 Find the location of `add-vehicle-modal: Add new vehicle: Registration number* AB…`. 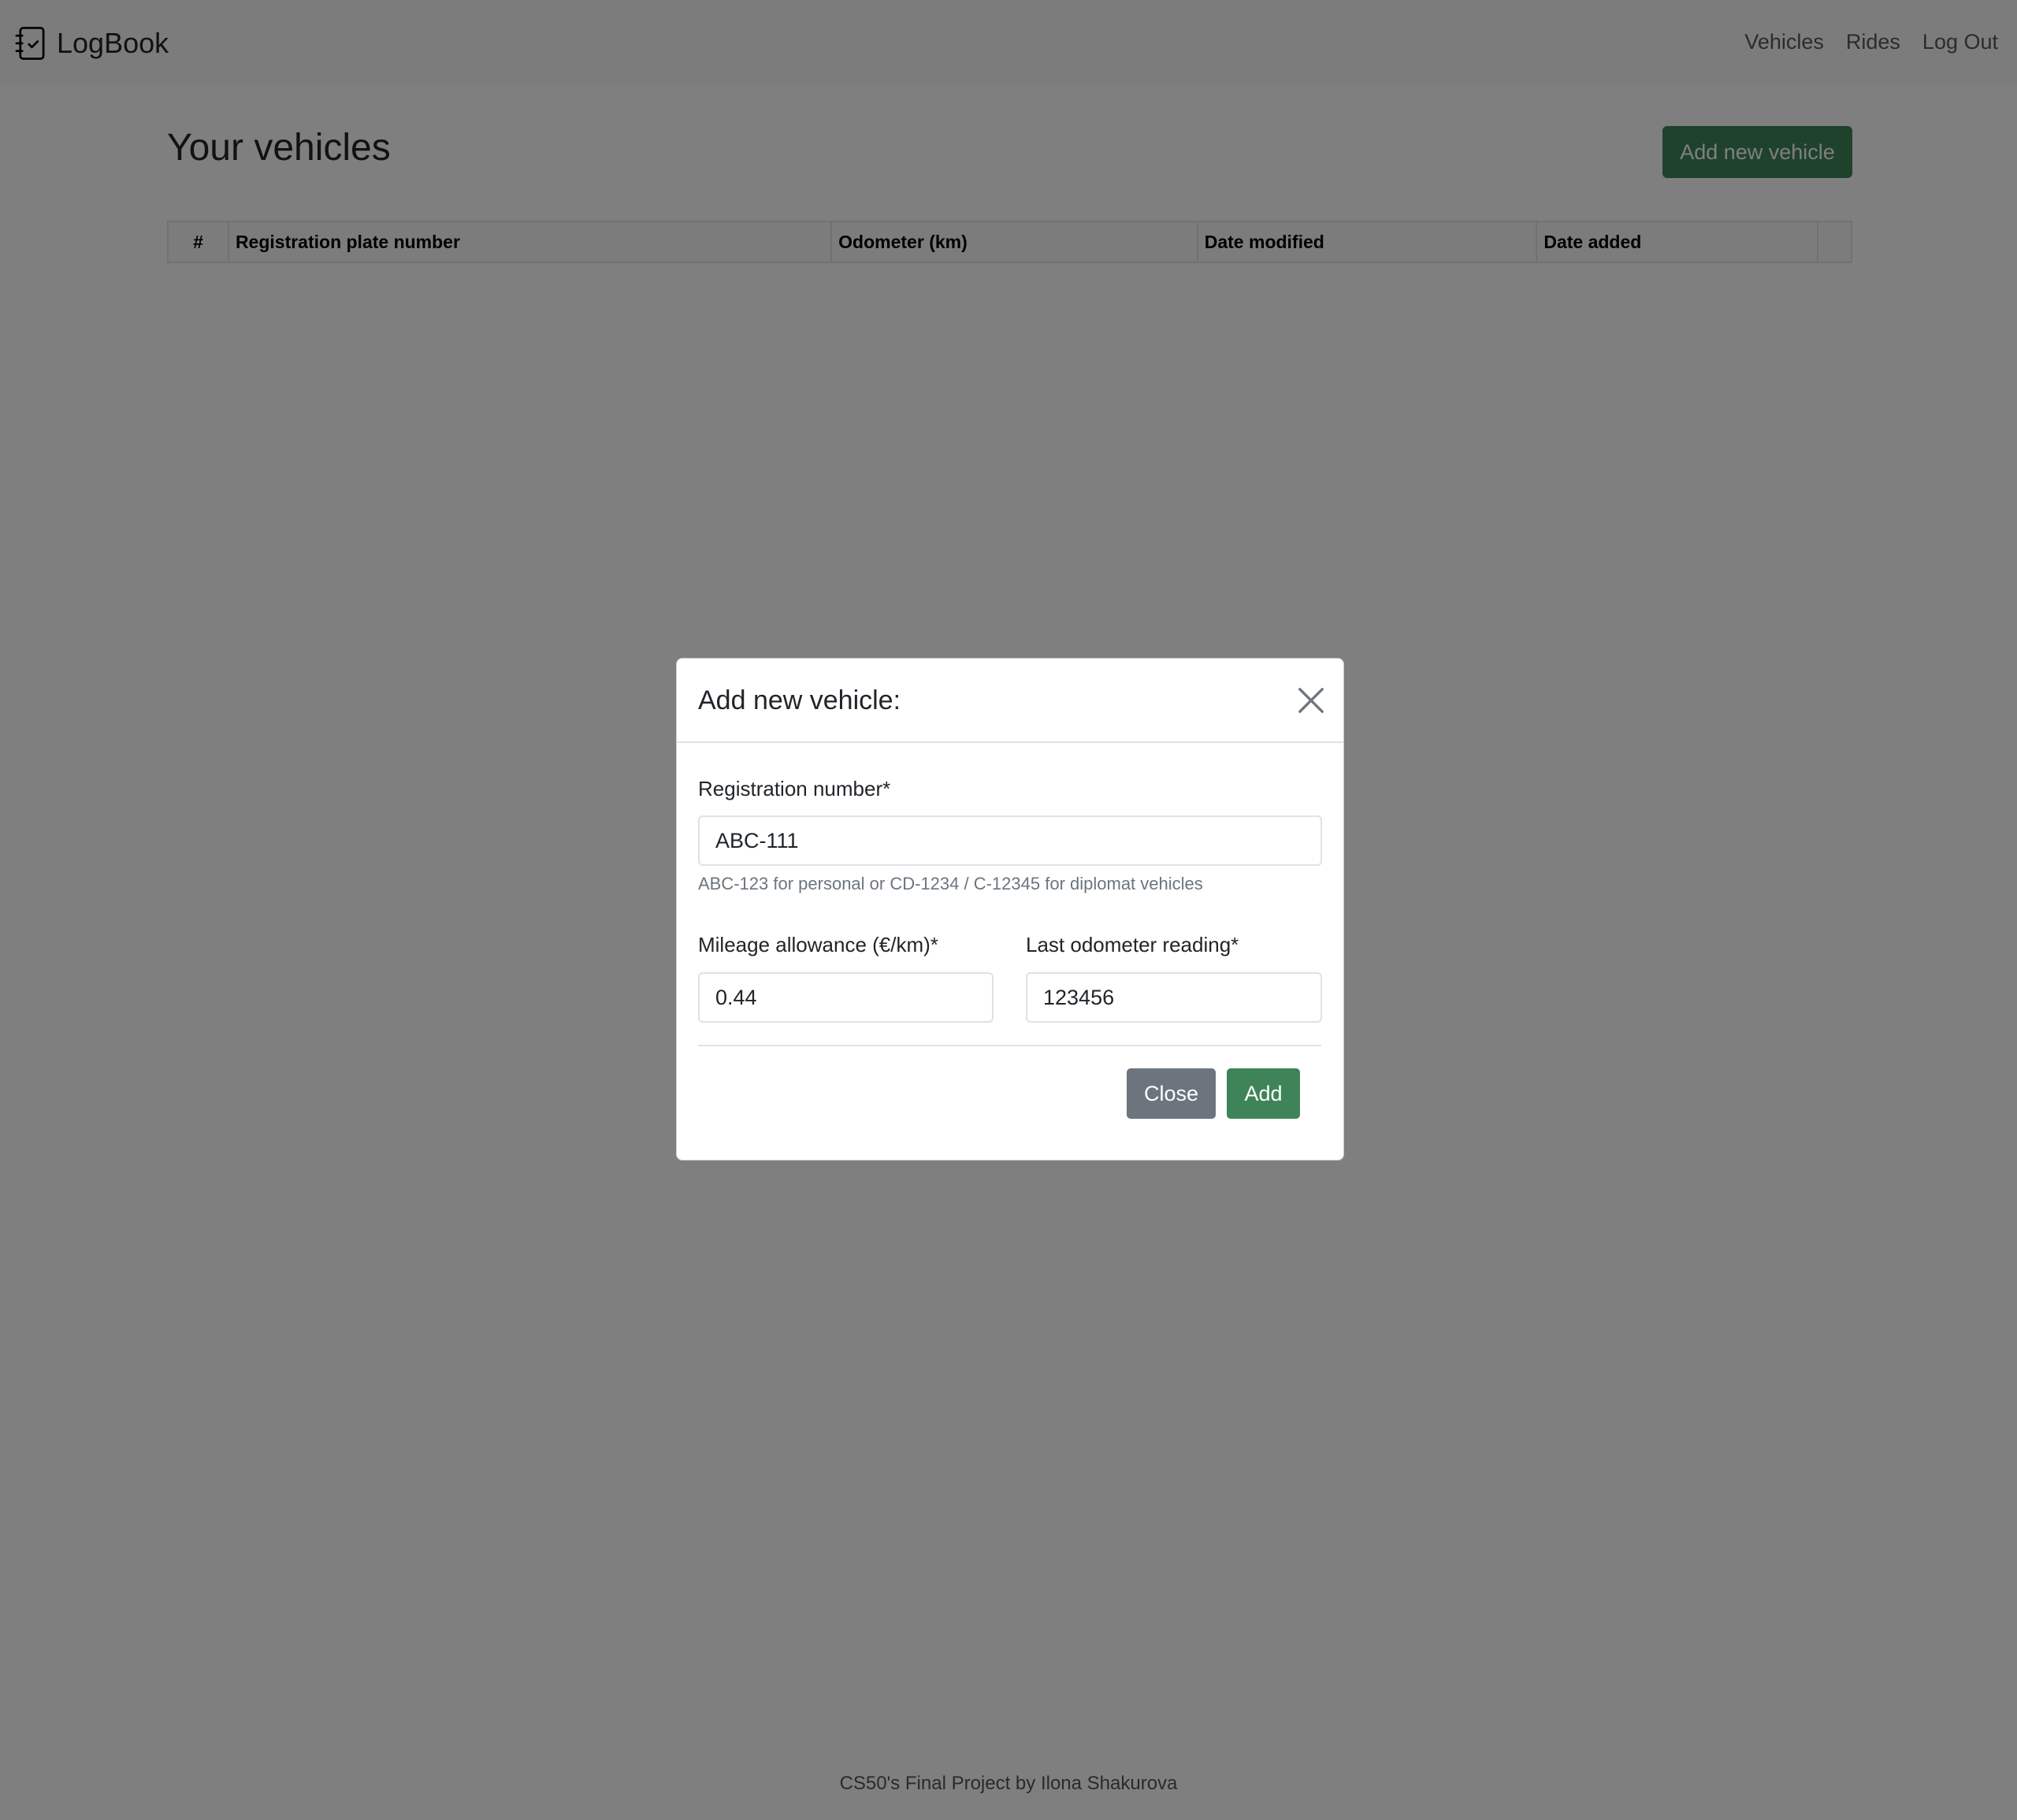

add-vehicle-modal: Add new vehicle: Registration number* AB… is located at coordinates (1010, 909).